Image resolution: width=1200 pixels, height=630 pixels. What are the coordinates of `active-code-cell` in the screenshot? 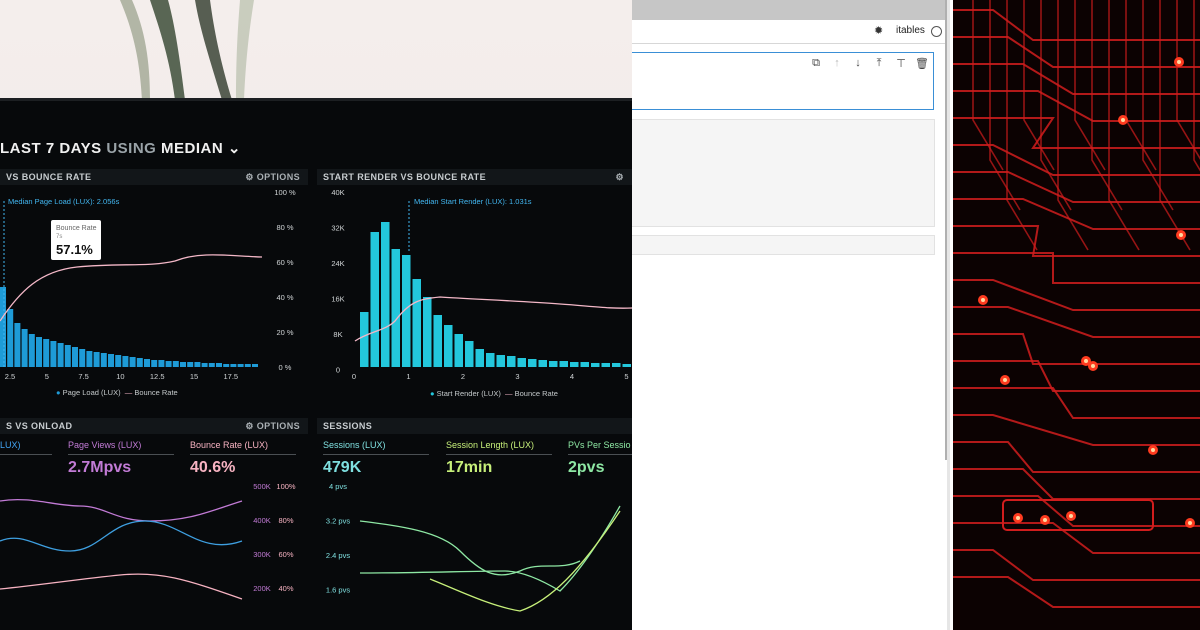 It's located at (783, 81).